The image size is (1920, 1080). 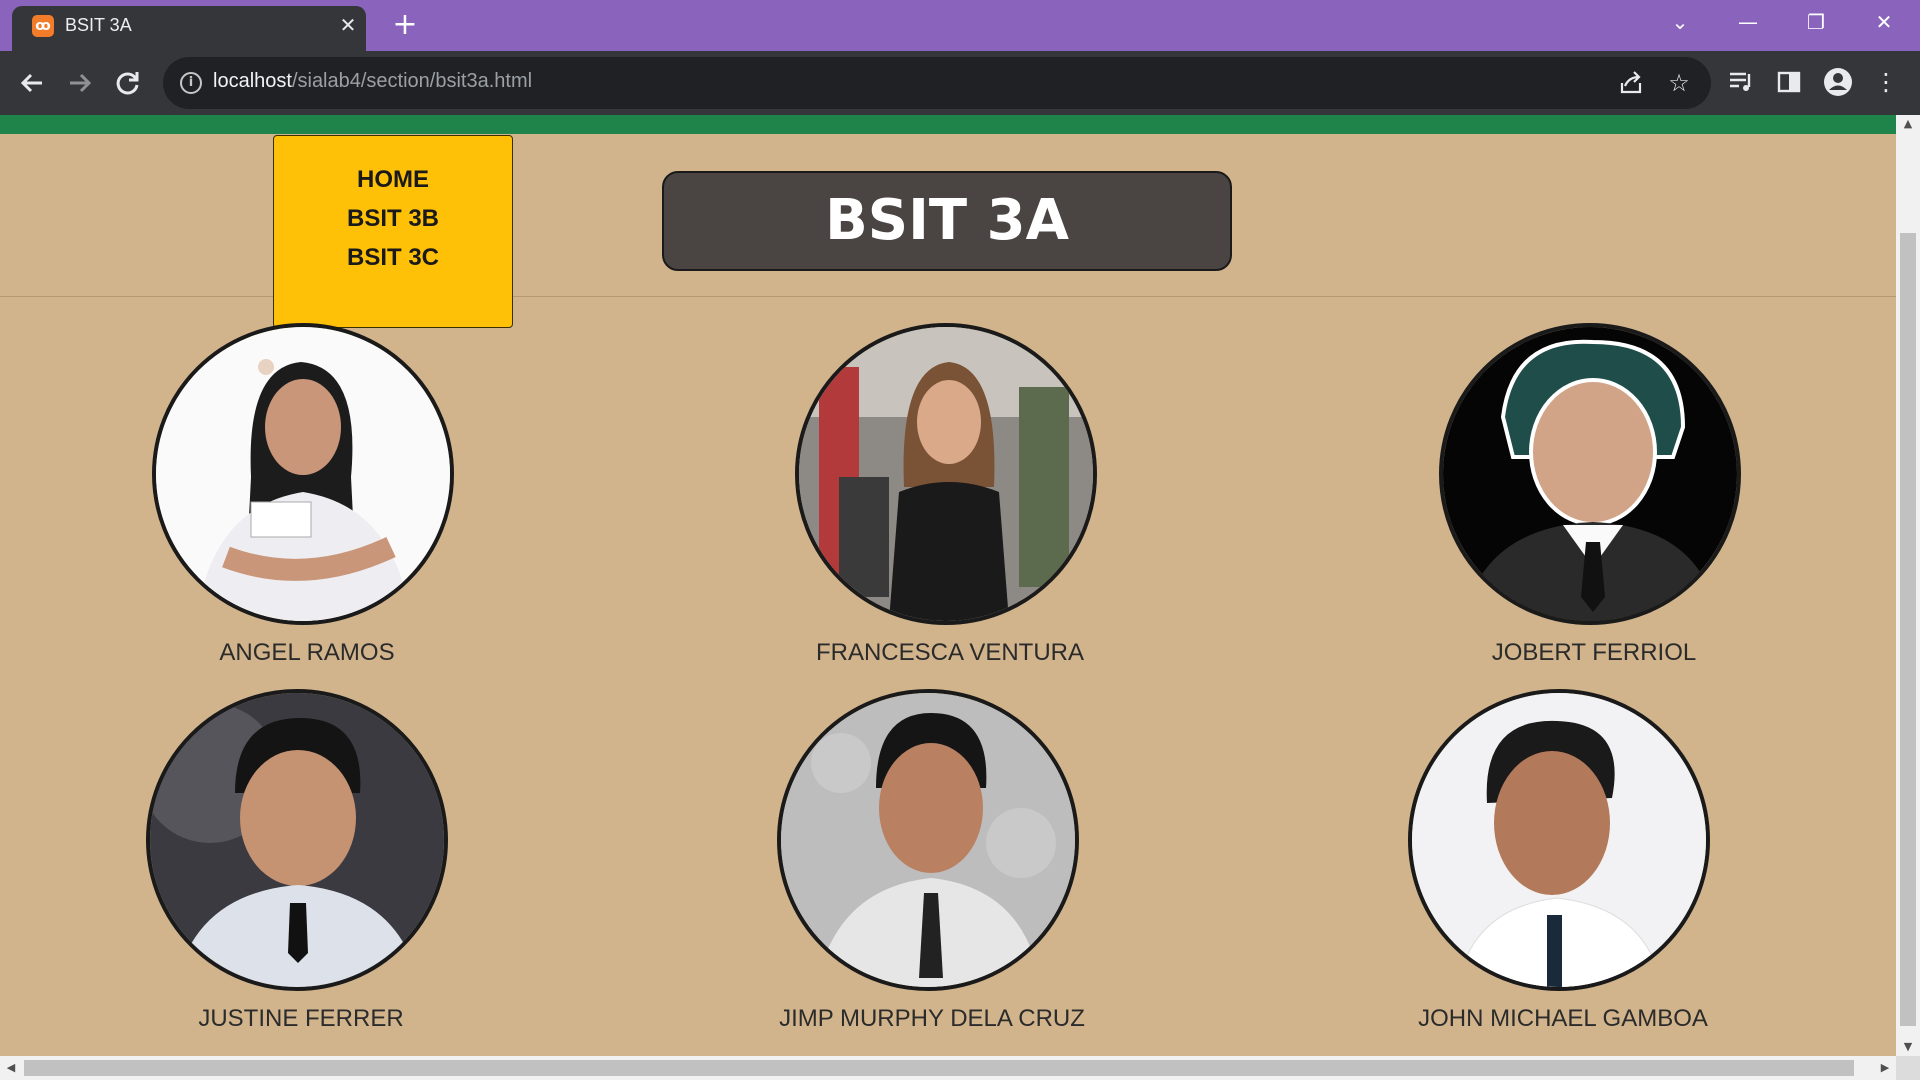 What do you see at coordinates (1908, 124) in the screenshot?
I see `scroll-up-icon: ▲` at bounding box center [1908, 124].